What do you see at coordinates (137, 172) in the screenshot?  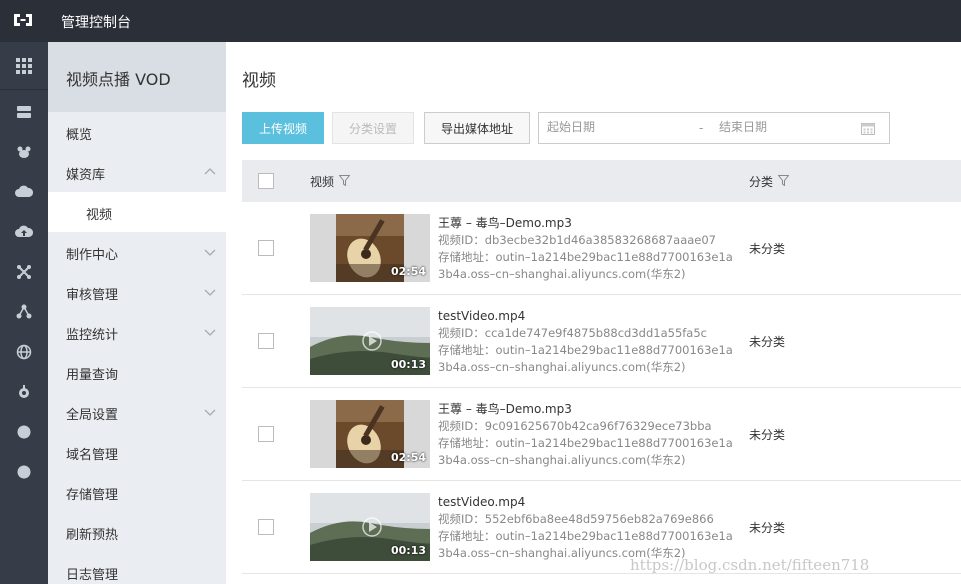 I see `sidebar-item-media-library: 媒资库` at bounding box center [137, 172].